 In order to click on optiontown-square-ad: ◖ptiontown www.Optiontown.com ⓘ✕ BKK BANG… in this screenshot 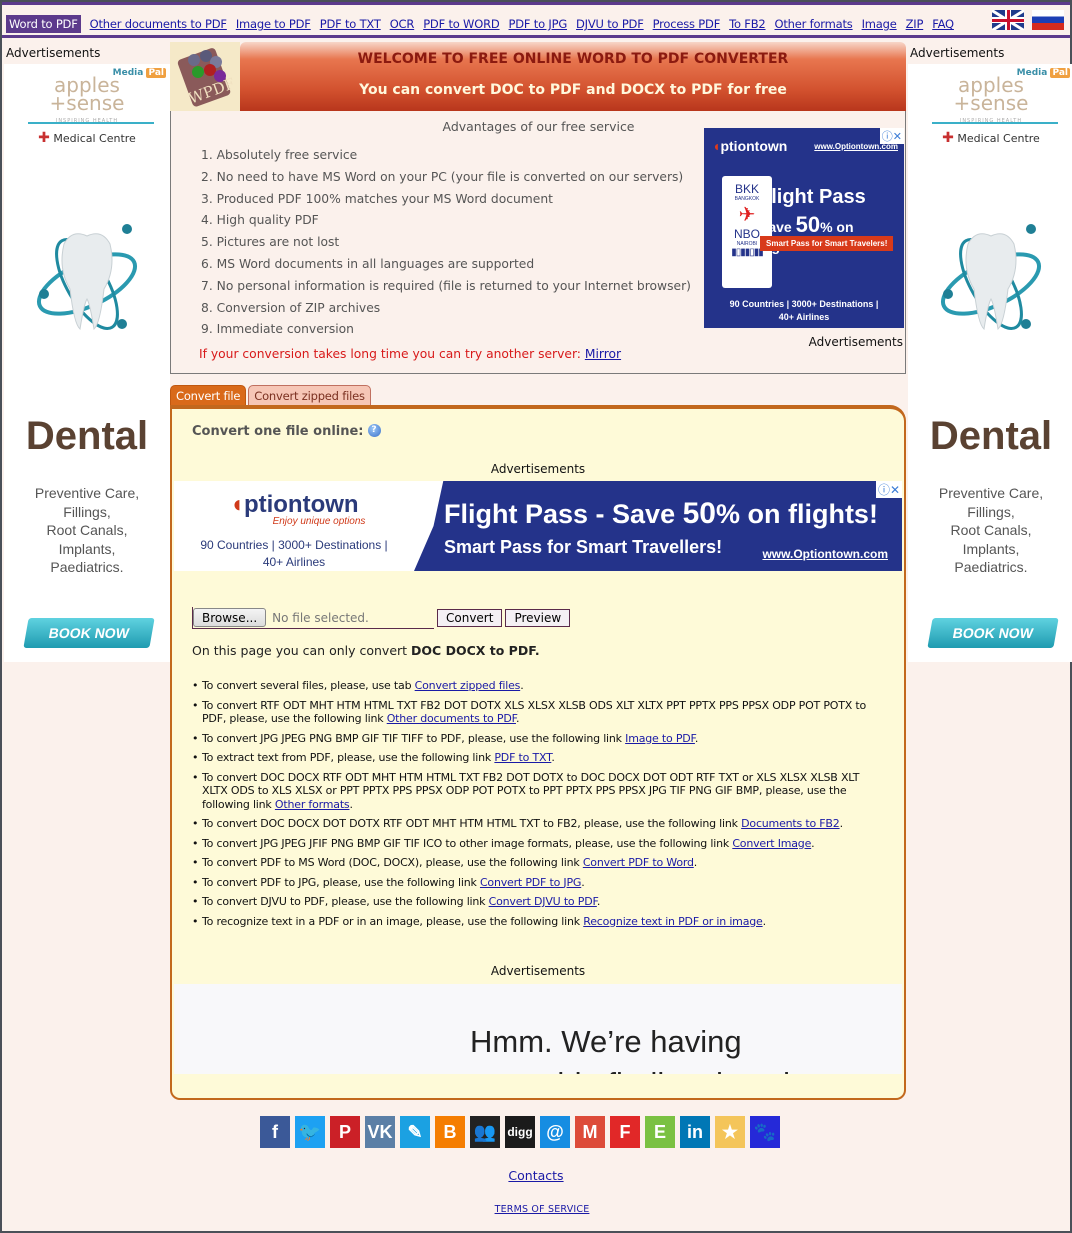, I will do `click(804, 228)`.